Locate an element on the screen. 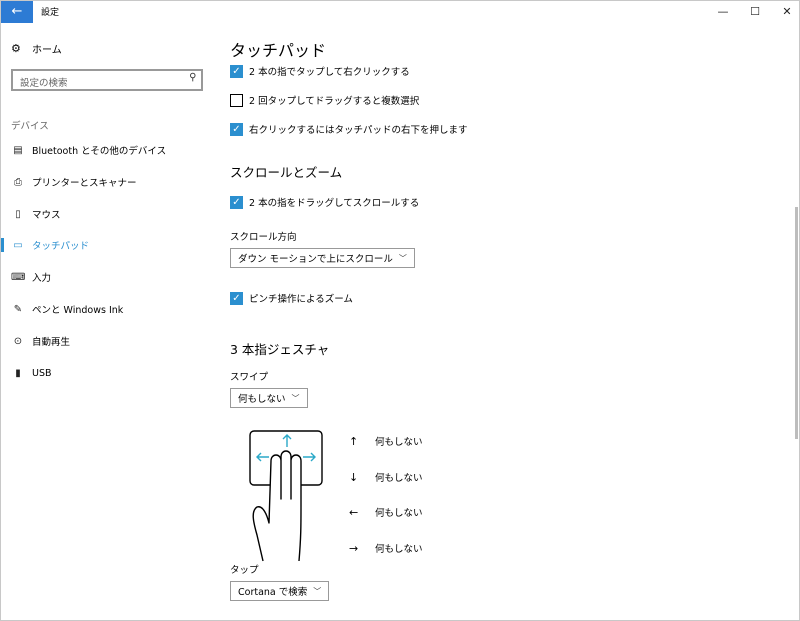 The height and width of the screenshot is (621, 800). sidebar-item-typing: ⌨ 入力 is located at coordinates (108, 277).